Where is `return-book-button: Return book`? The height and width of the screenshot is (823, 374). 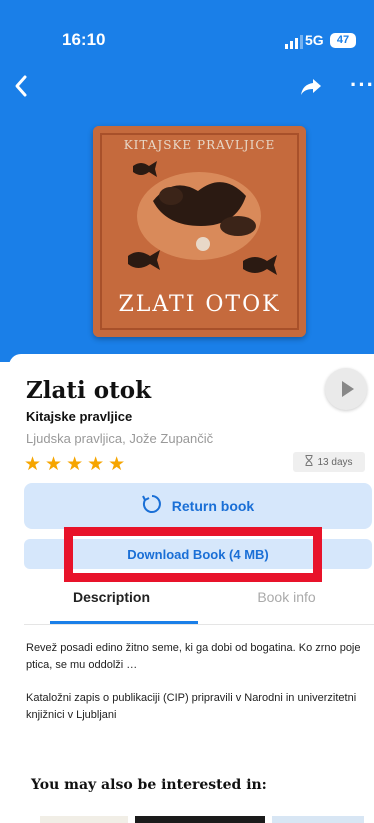
return-book-button: Return book is located at coordinates (198, 506).